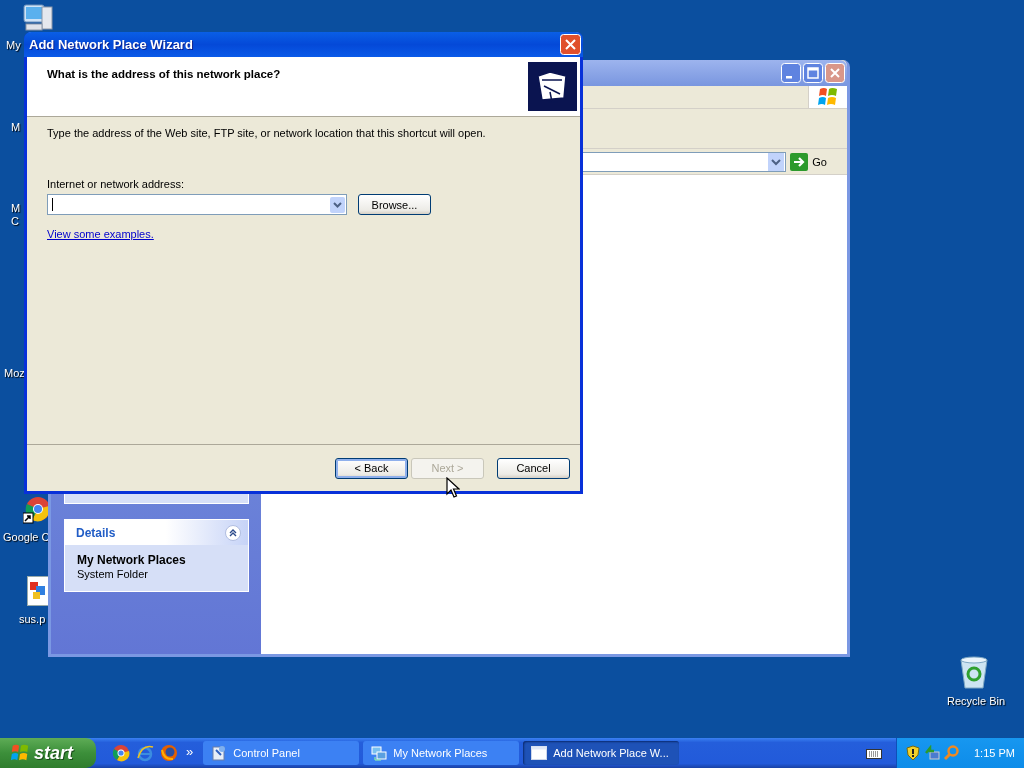  I want to click on mouse-cursor-icon, so click(453, 488).